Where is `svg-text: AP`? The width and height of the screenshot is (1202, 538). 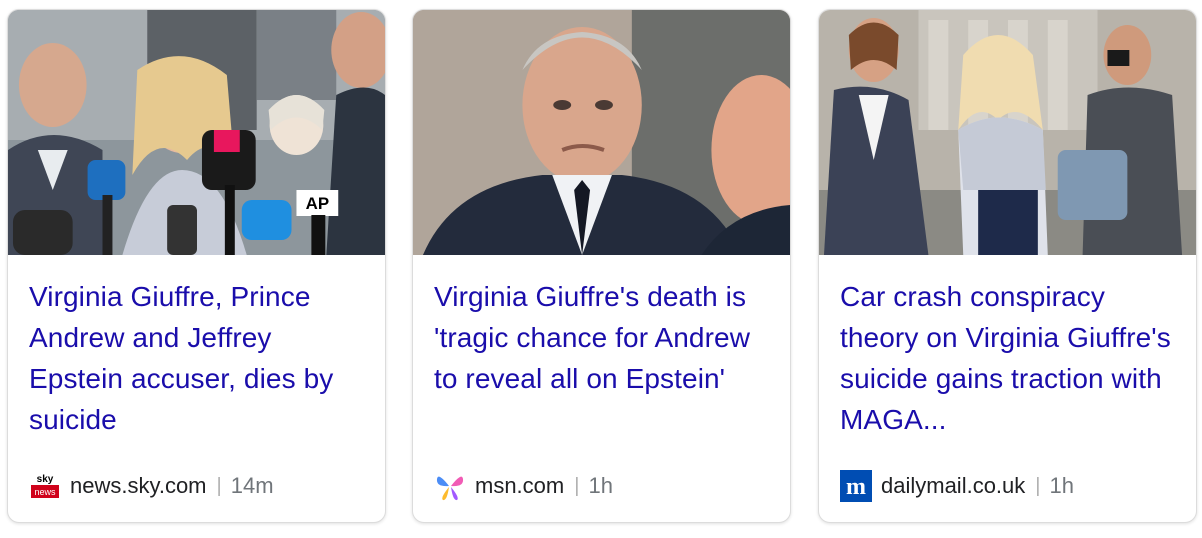
svg-text: AP is located at coordinates (317, 203).